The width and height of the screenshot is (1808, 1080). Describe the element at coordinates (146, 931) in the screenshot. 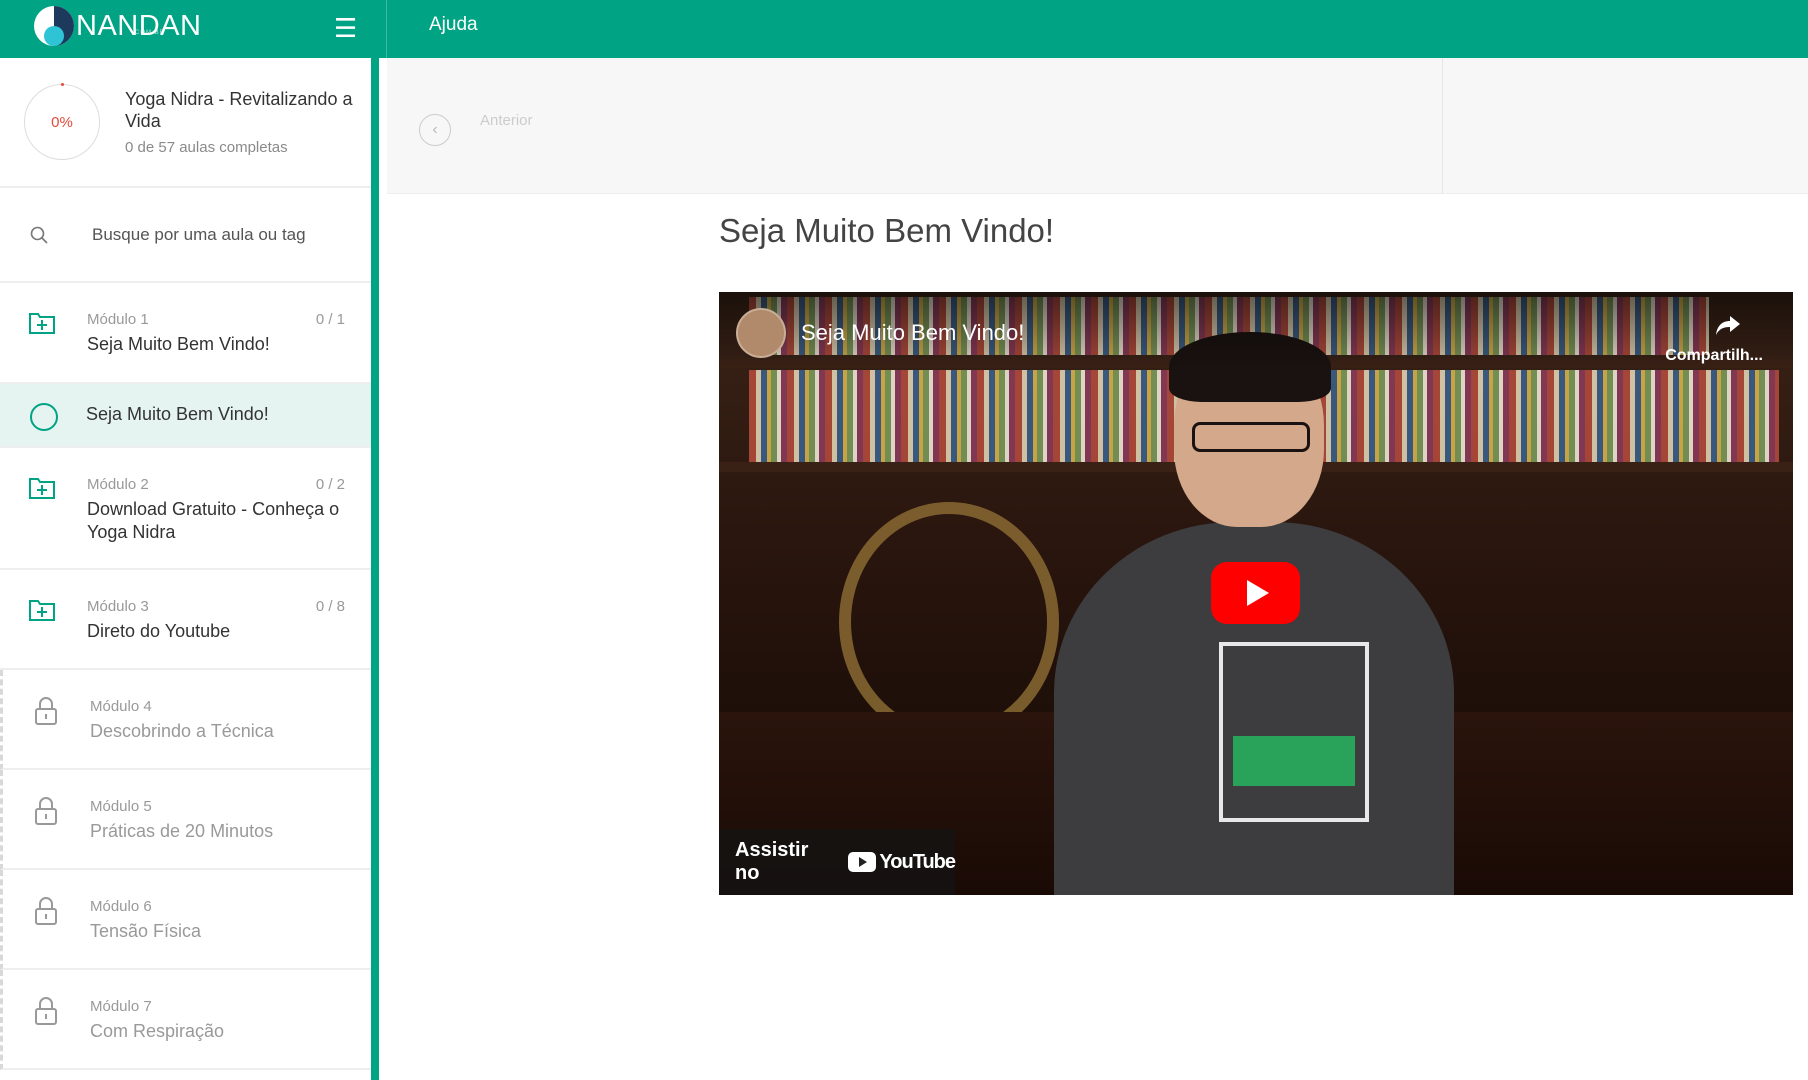

I see `module-title: Tensão Física` at that location.